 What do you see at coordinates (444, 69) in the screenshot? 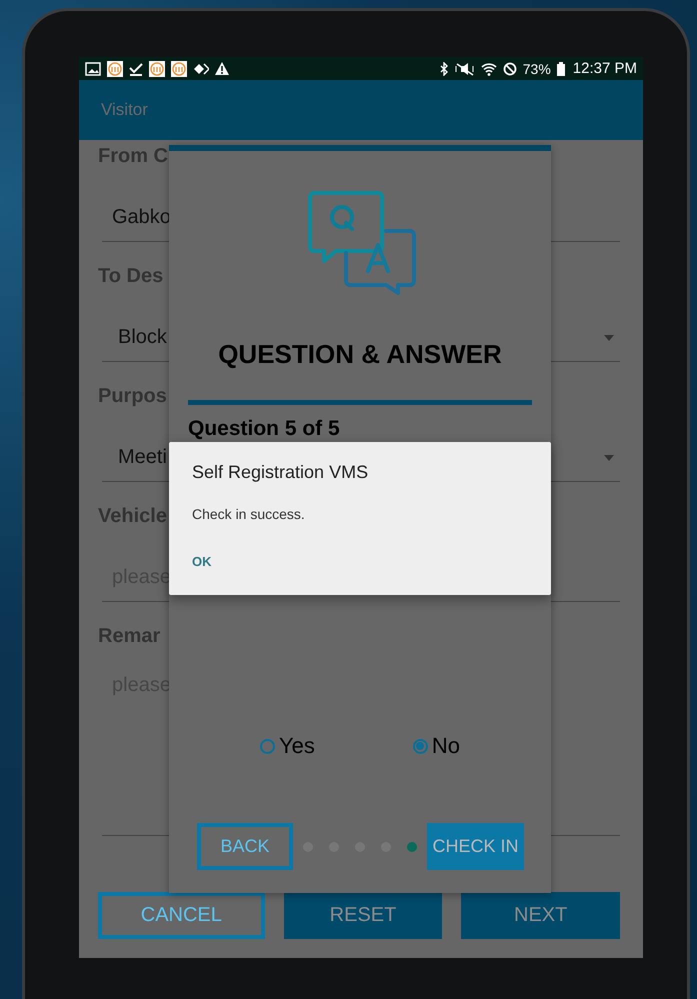
I see `bluetooth-icon` at bounding box center [444, 69].